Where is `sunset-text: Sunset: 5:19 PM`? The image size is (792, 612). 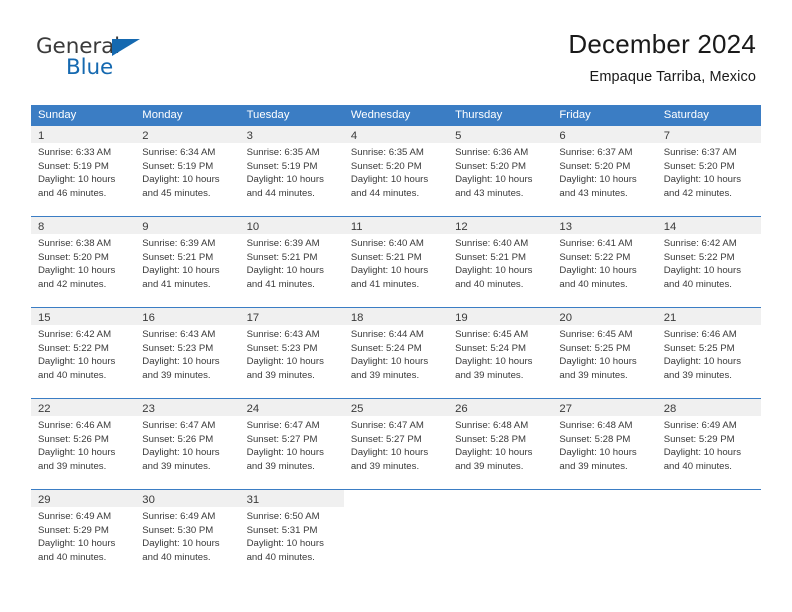
sunset-text: Sunset: 5:19 PM is located at coordinates (178, 166).